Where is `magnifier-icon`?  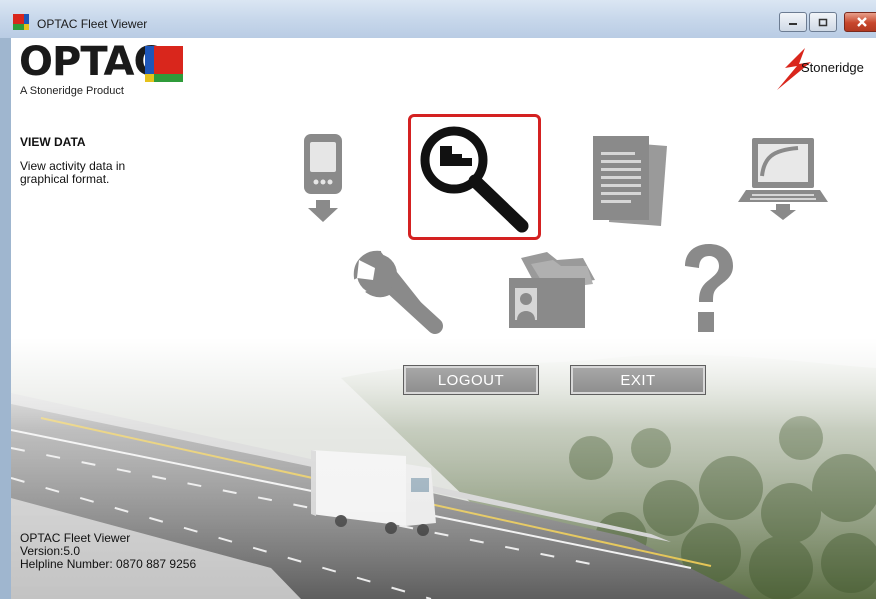 magnifier-icon is located at coordinates (474, 179).